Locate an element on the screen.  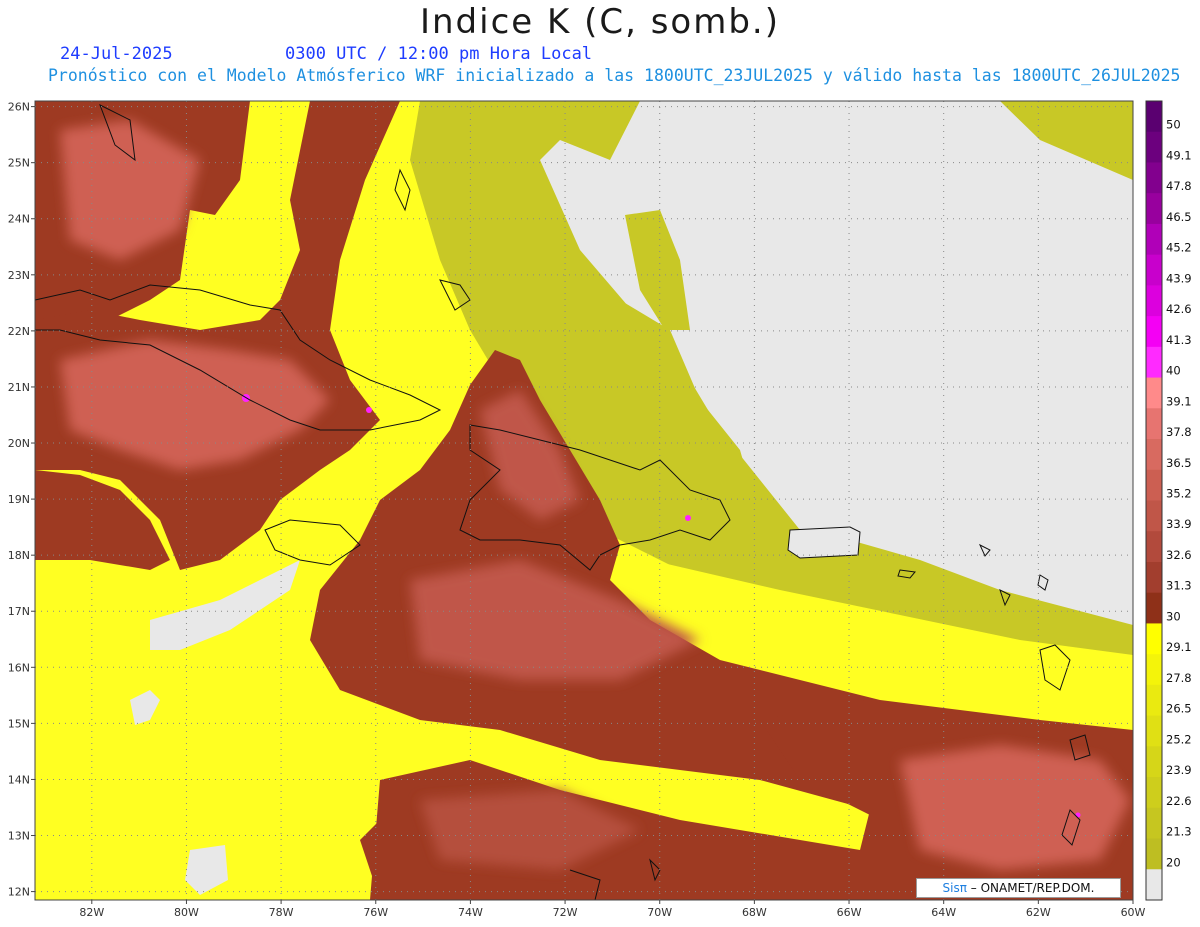
lon-tick-label: 66W is located at coordinates (849, 912).